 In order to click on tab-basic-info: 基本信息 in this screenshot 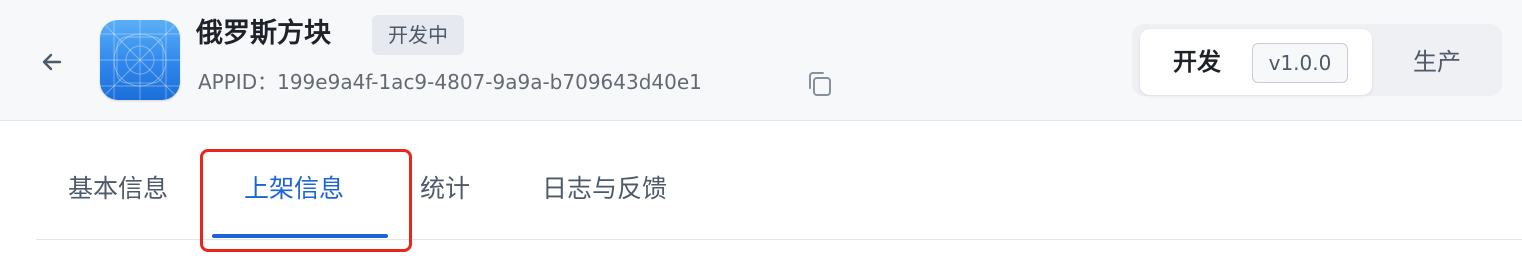, I will do `click(118, 189)`.